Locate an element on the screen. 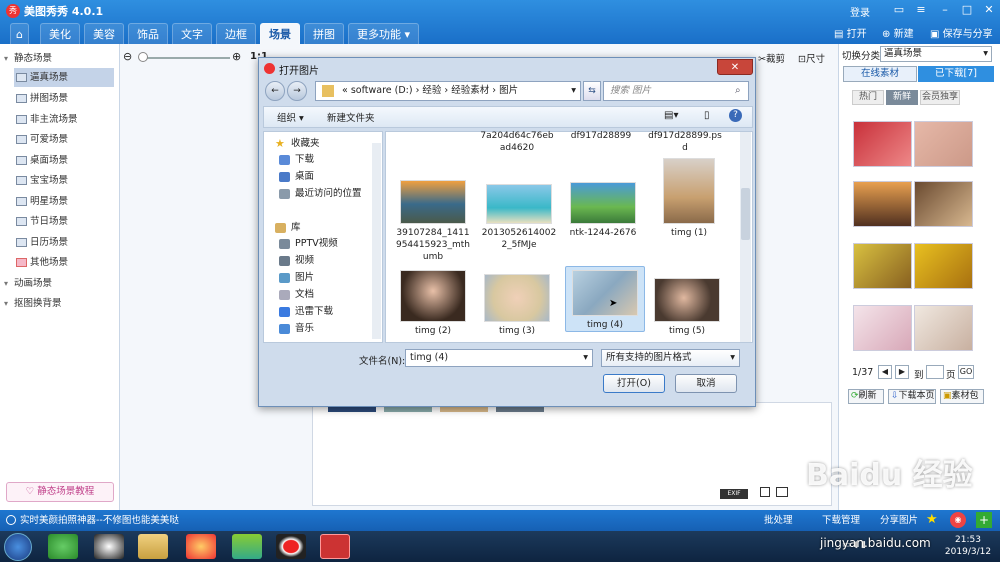  firefox-icon is located at coordinates (201, 546).